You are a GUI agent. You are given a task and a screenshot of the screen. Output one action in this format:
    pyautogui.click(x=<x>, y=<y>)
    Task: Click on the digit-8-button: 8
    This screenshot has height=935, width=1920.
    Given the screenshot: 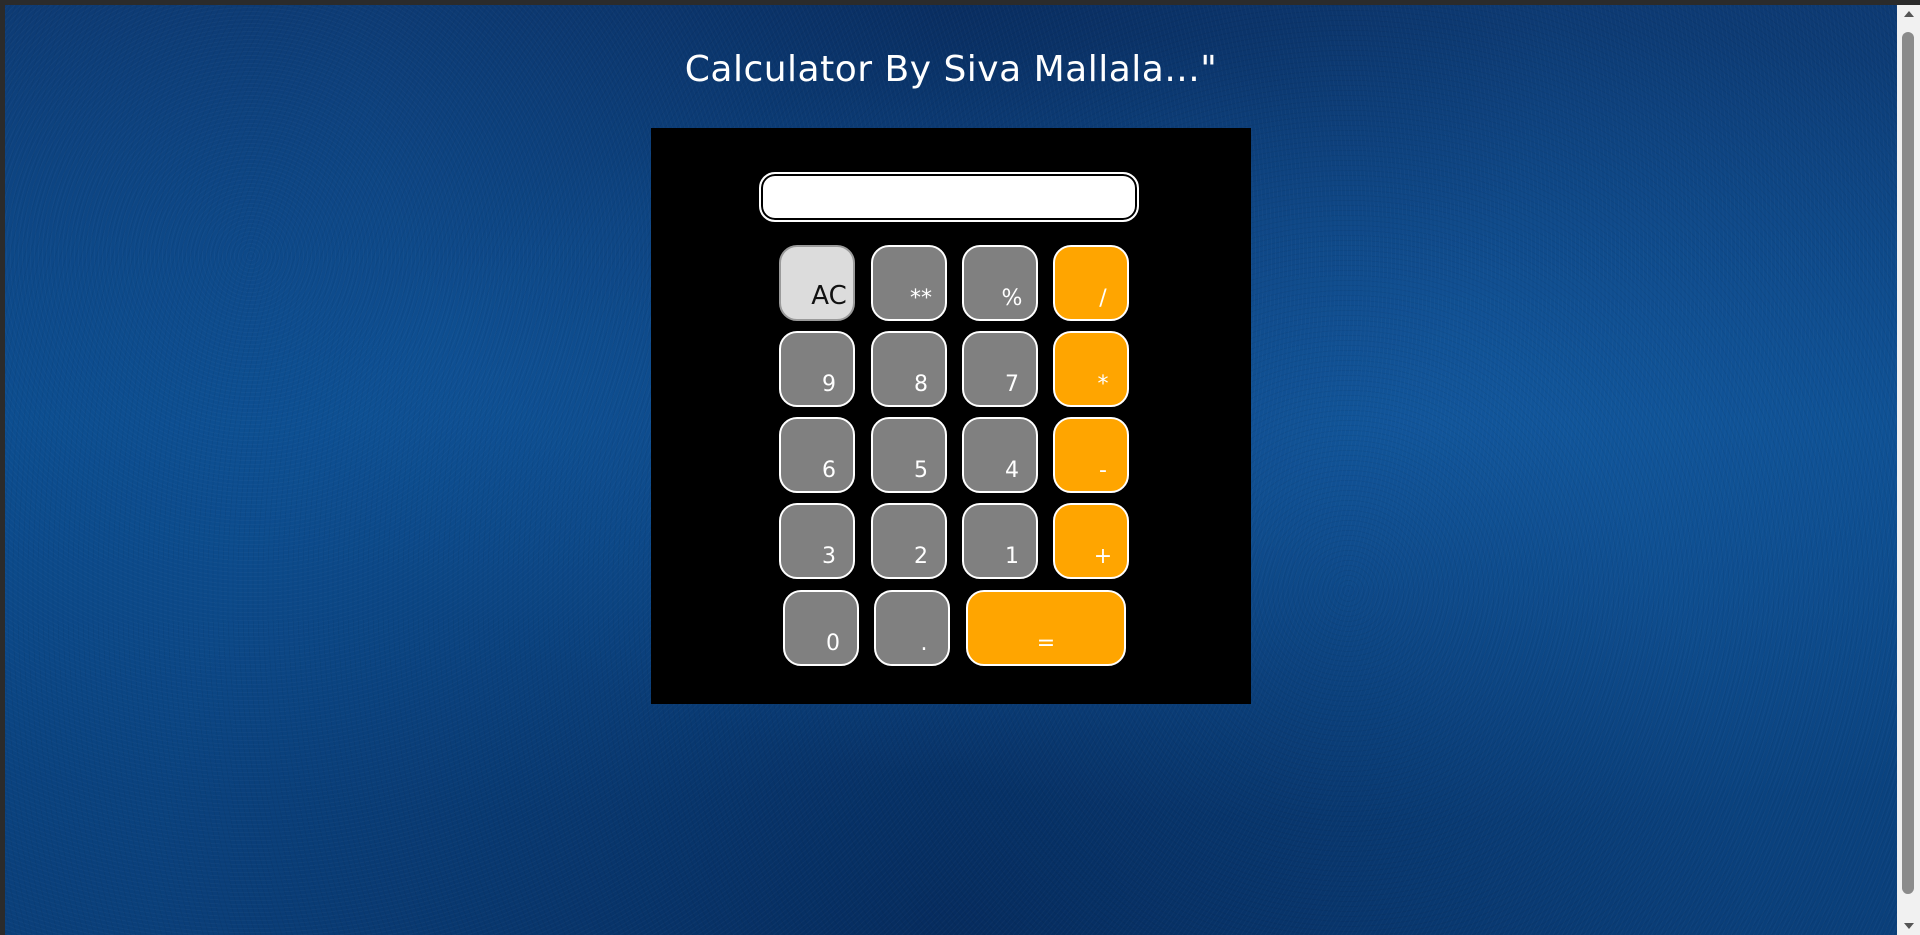 What is the action you would take?
    pyautogui.click(x=909, y=369)
    